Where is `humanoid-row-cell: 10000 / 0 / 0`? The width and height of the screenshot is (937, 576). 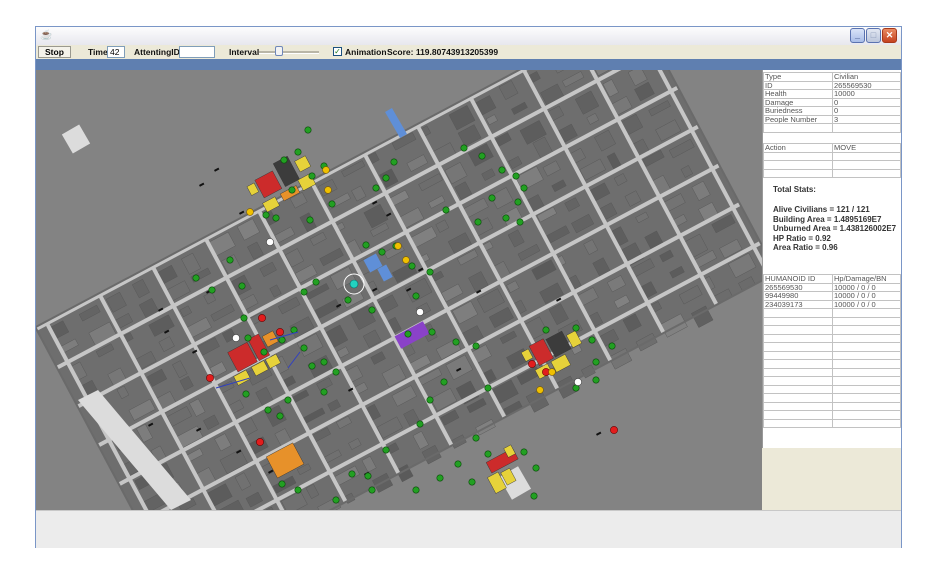
humanoid-row-cell: 10000 / 0 / 0 is located at coordinates (866, 287).